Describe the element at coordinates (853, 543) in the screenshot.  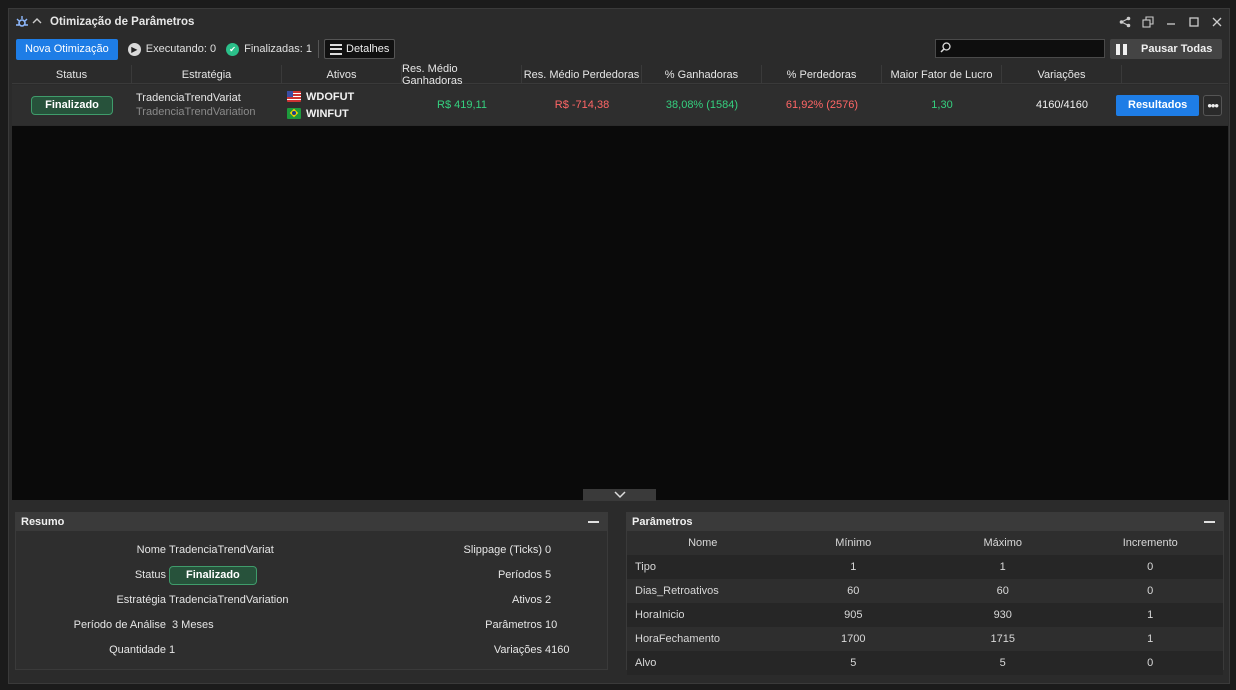
I see `column-header: Mínimo` at that location.